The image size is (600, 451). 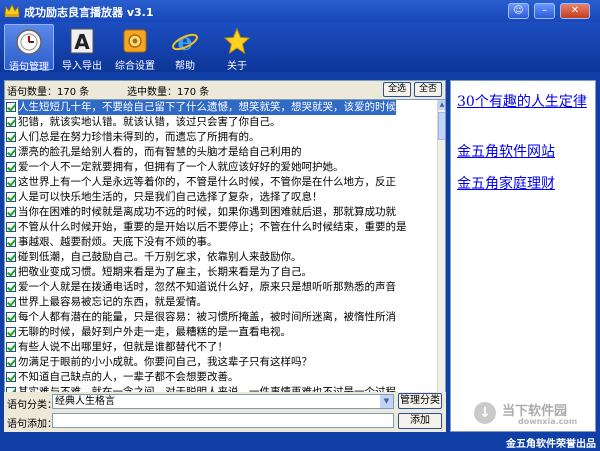 I want to click on clock-gear-icon, so click(x=29, y=42).